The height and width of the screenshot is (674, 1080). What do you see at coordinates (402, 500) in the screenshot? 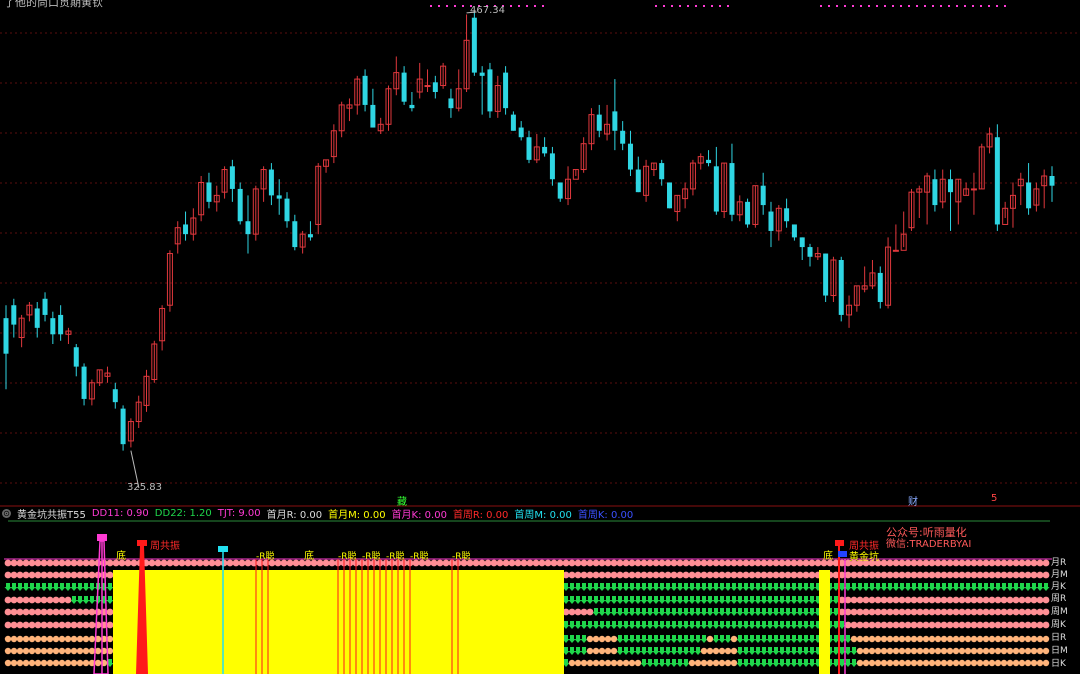
I see `marker-zang: 藏` at bounding box center [402, 500].